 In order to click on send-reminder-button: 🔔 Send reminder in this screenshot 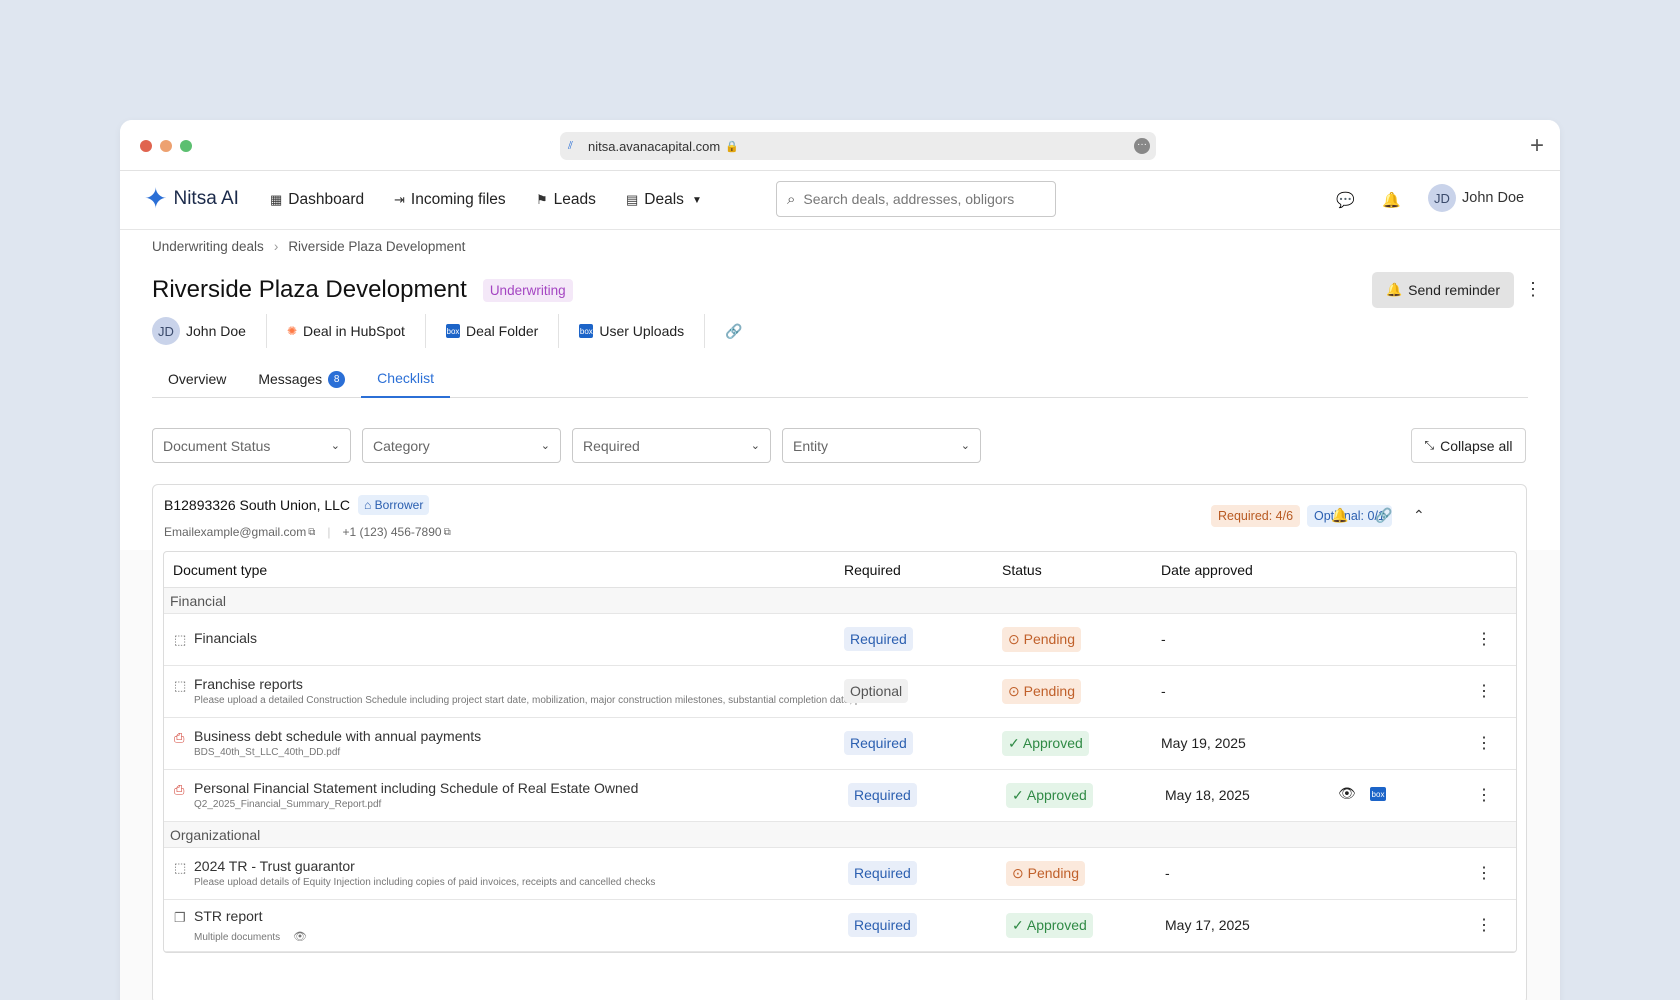, I will do `click(1443, 290)`.